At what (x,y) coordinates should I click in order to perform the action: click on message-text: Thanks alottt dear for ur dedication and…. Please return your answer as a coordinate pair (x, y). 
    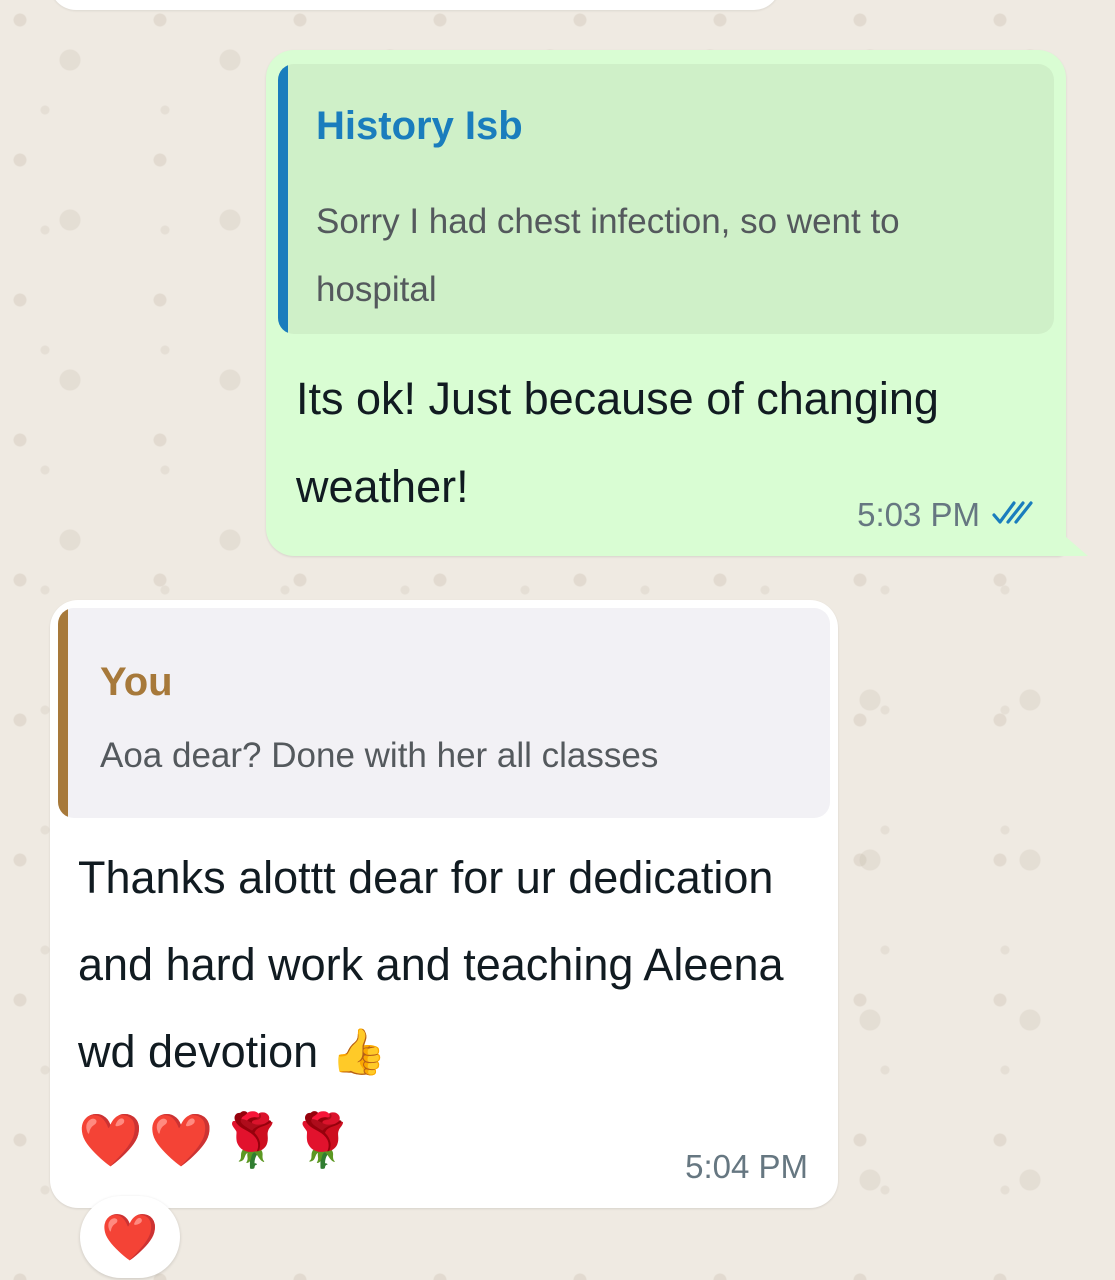
    Looking at the image, I should click on (431, 964).